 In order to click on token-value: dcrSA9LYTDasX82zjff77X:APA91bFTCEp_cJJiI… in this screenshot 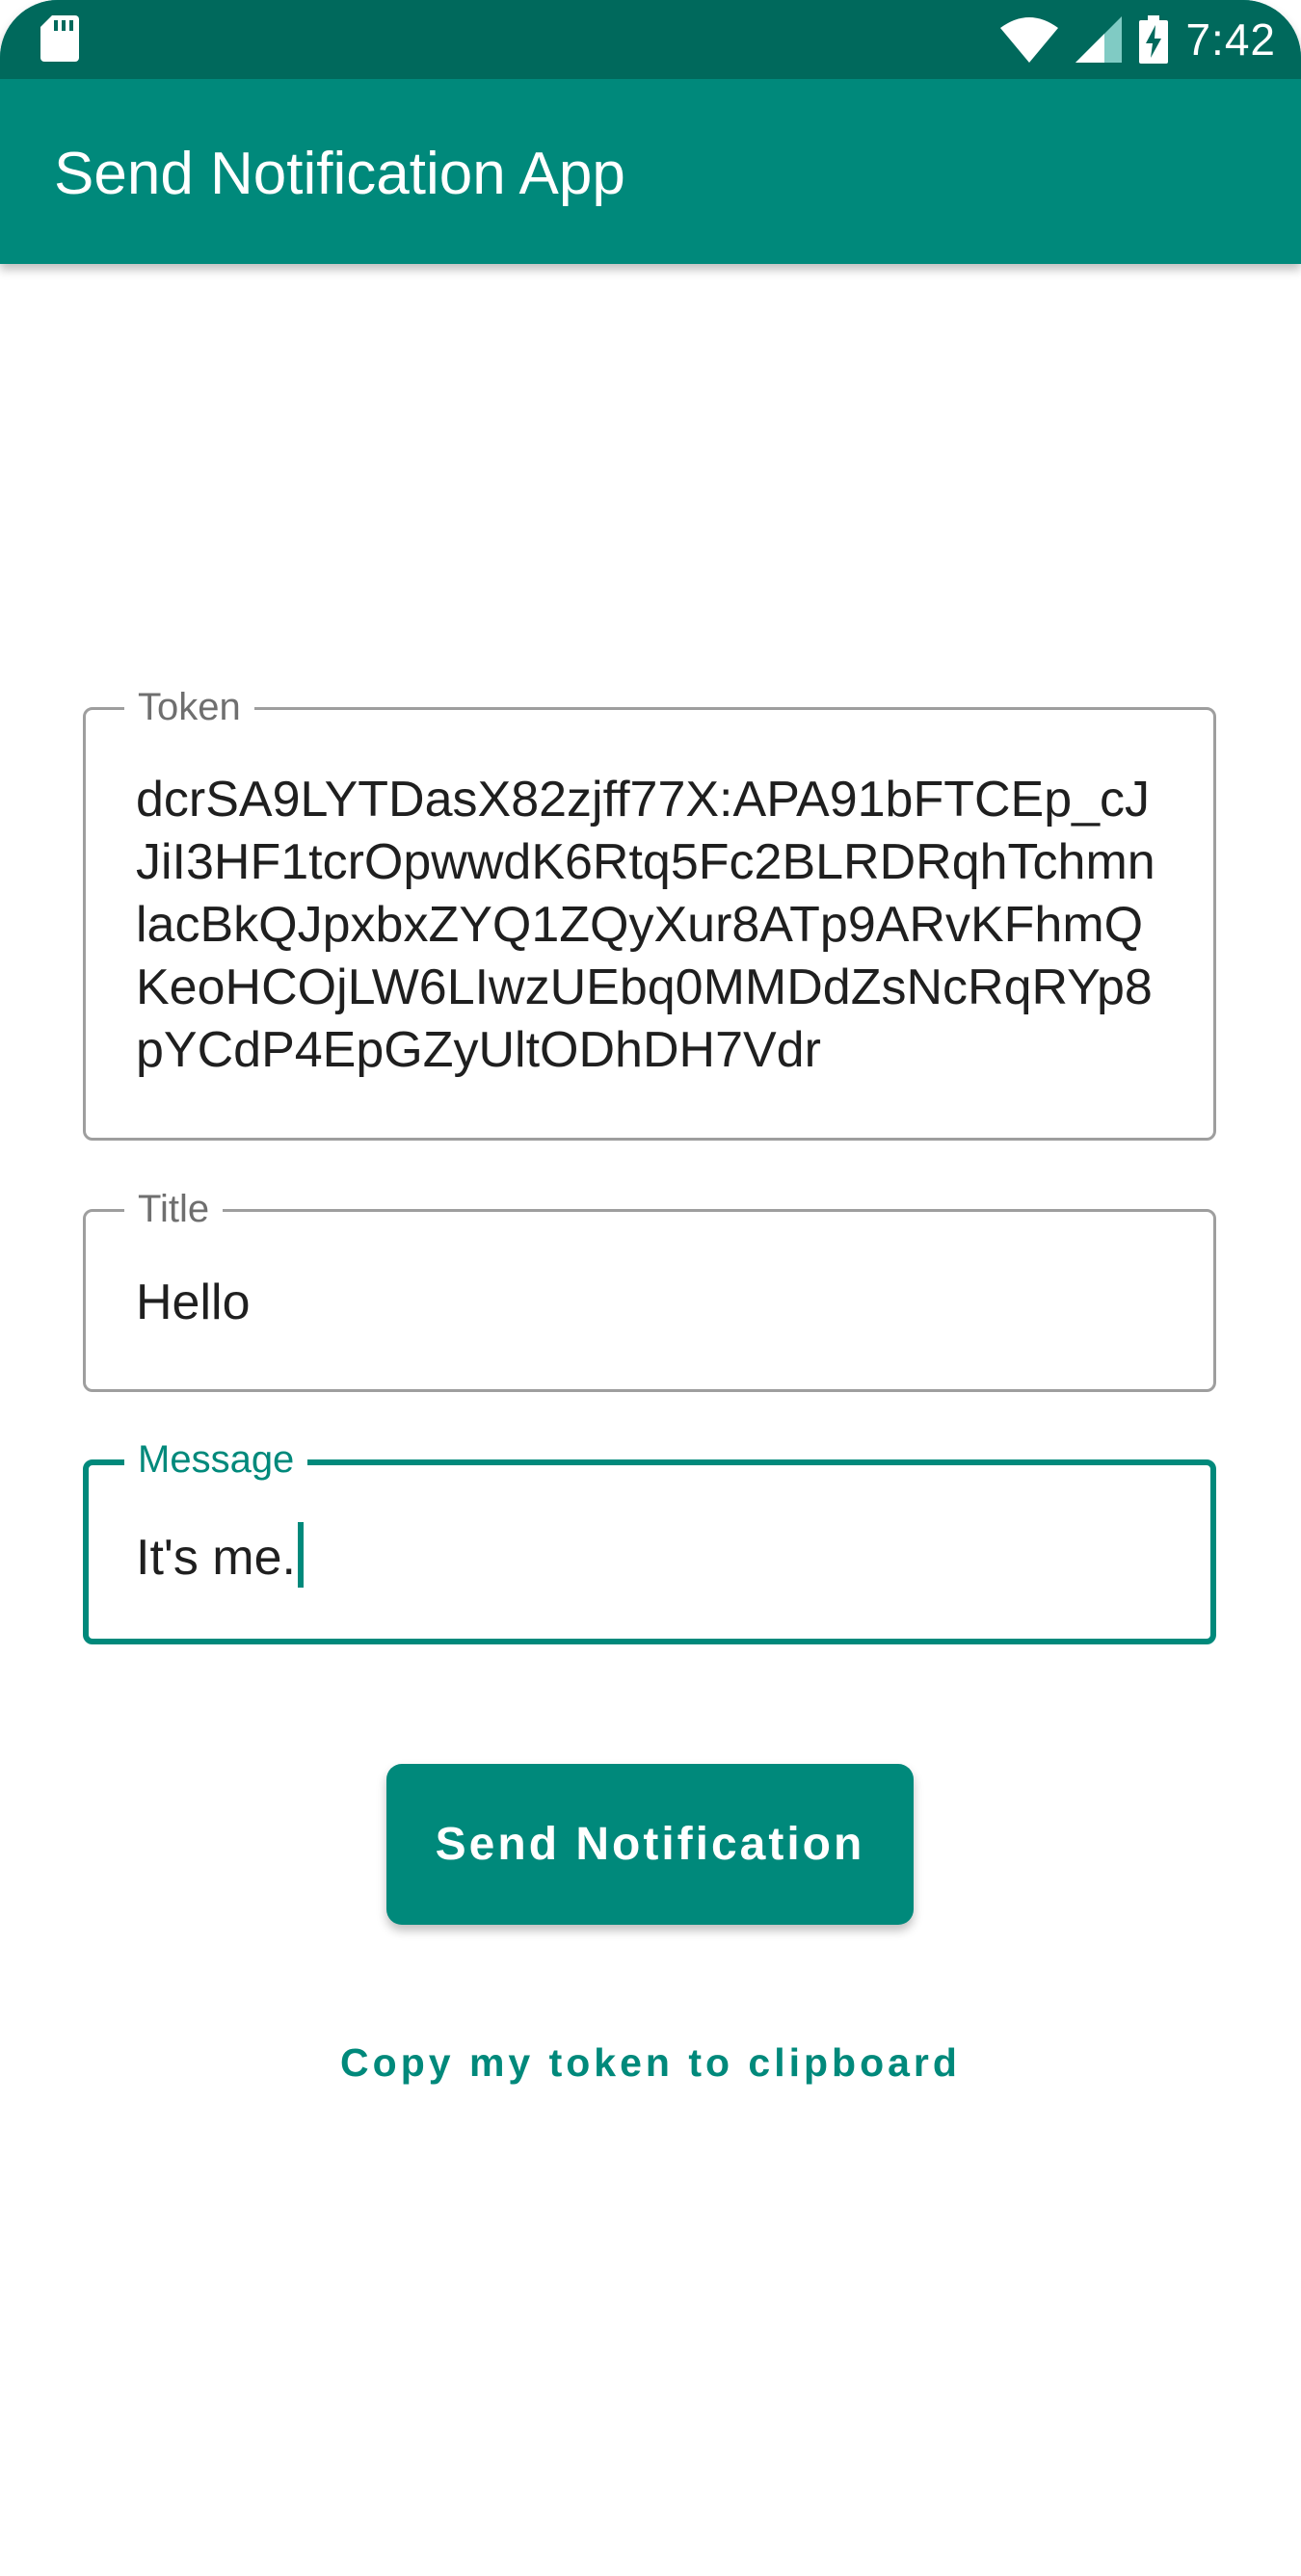, I will do `click(645, 925)`.